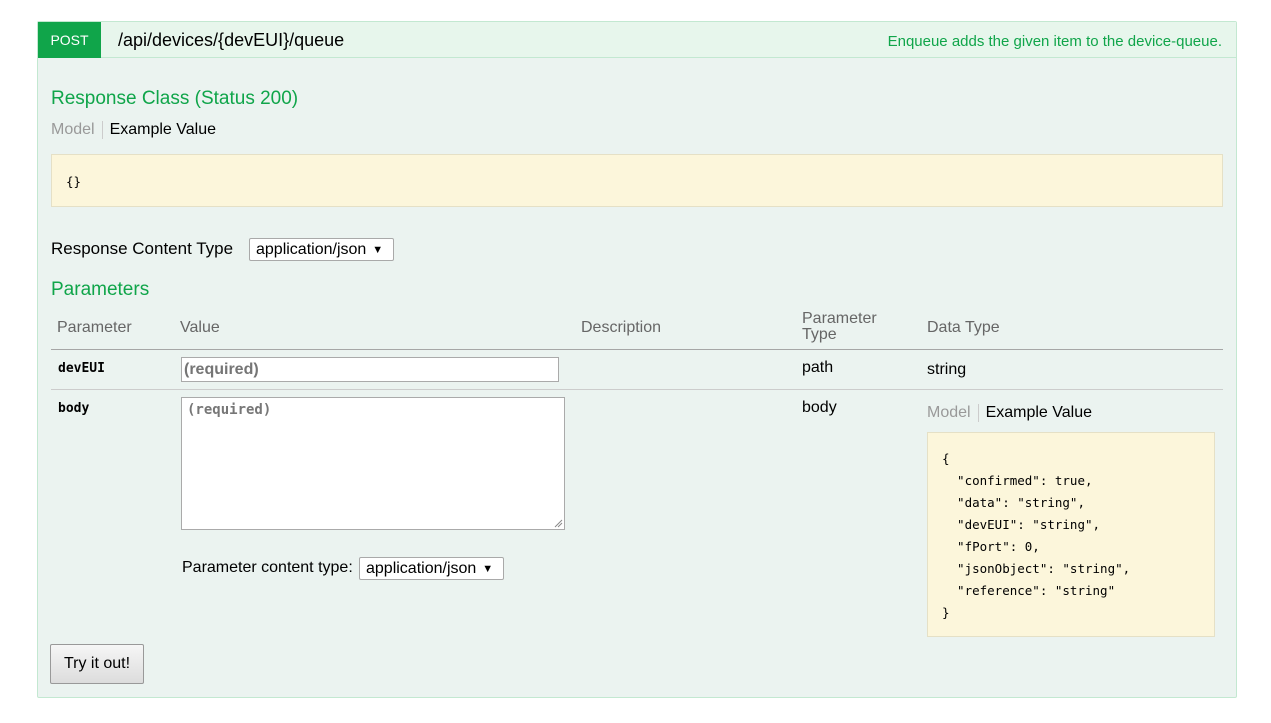 This screenshot has height=723, width=1271. I want to click on response-content-type-select: application/json ▼, so click(321, 249).